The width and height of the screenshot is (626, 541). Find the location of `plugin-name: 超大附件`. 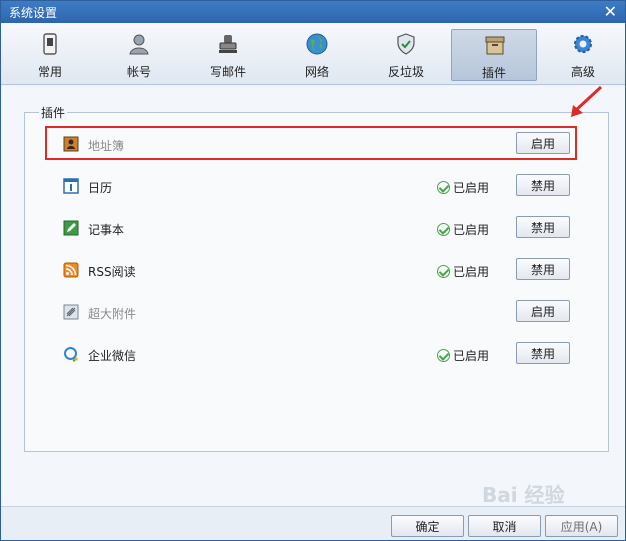

plugin-name: 超大附件 is located at coordinates (112, 314).